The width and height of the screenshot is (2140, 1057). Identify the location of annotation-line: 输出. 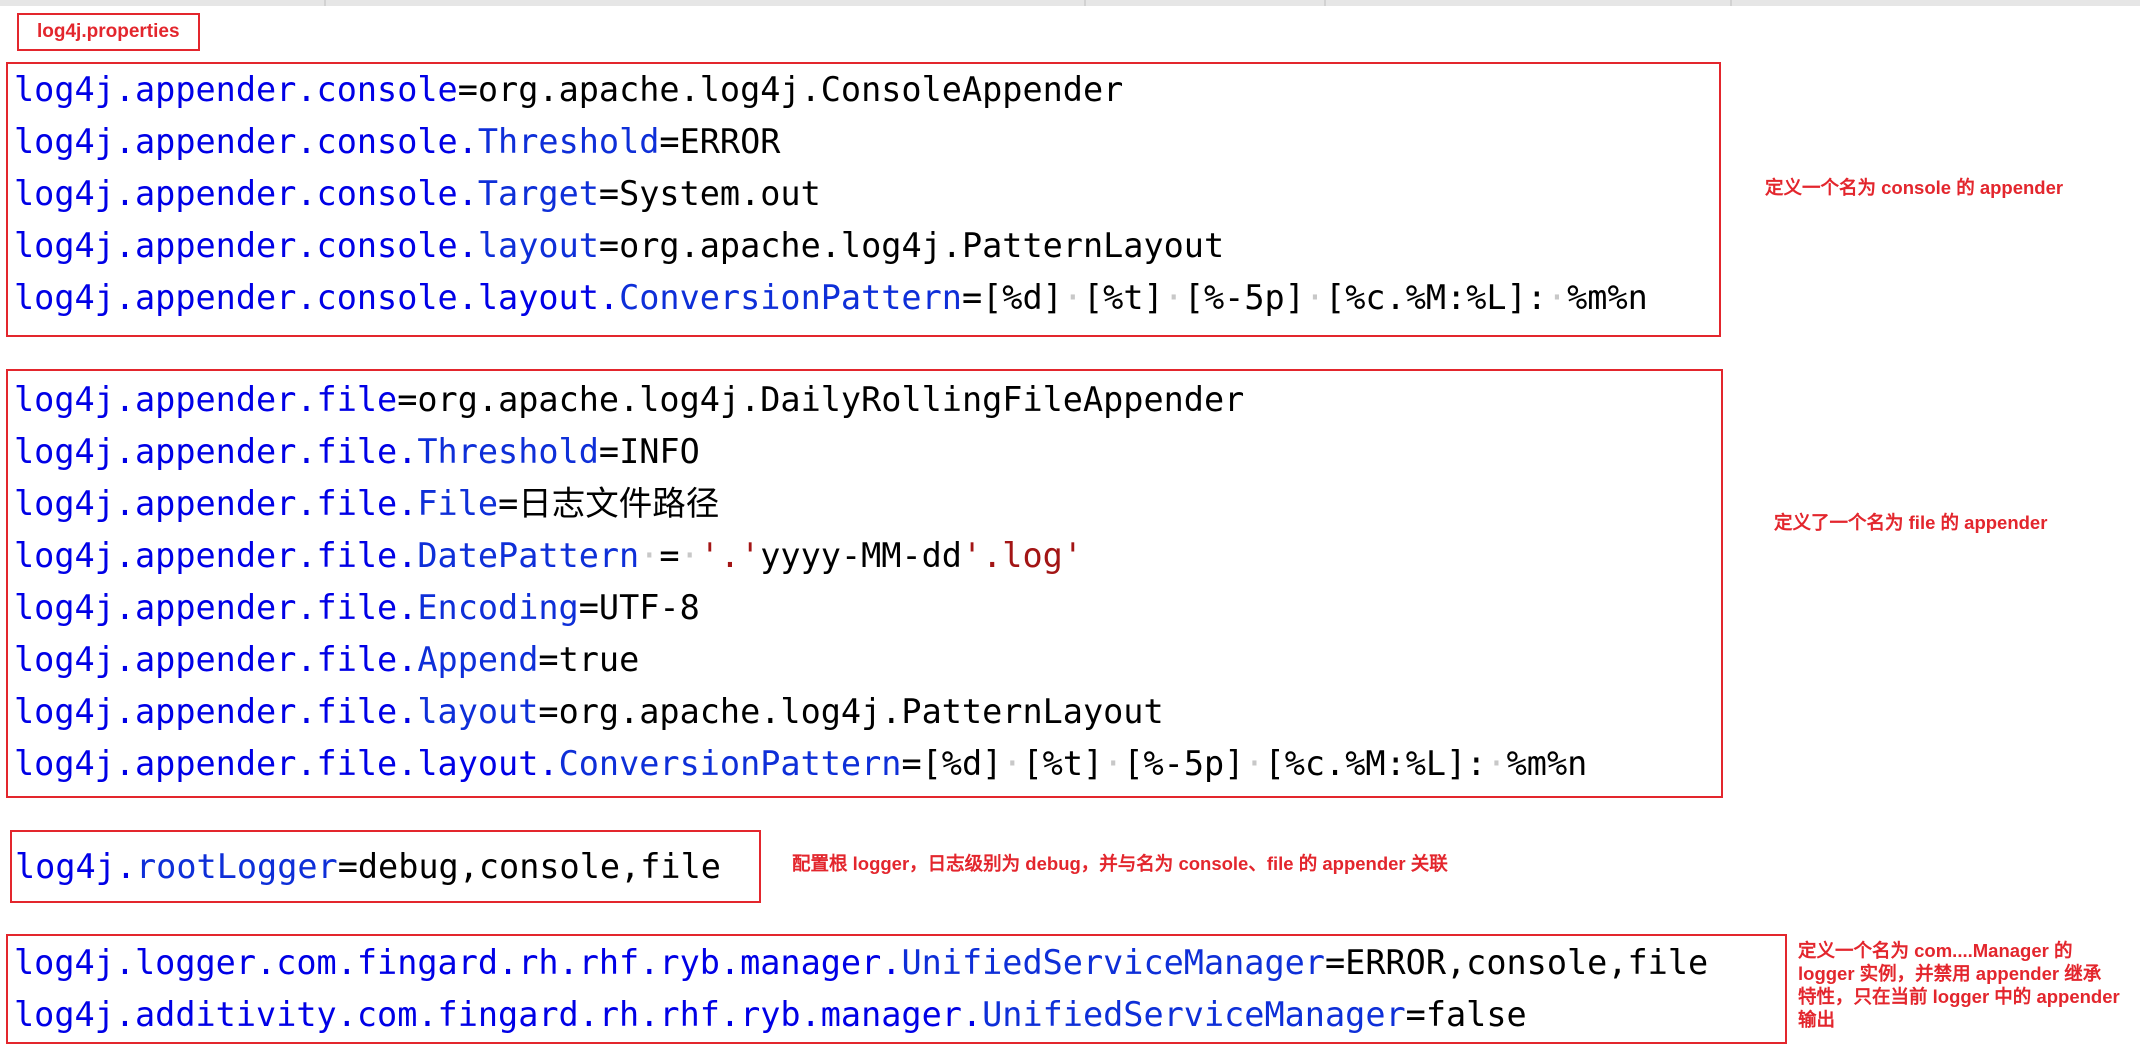
(1817, 1019).